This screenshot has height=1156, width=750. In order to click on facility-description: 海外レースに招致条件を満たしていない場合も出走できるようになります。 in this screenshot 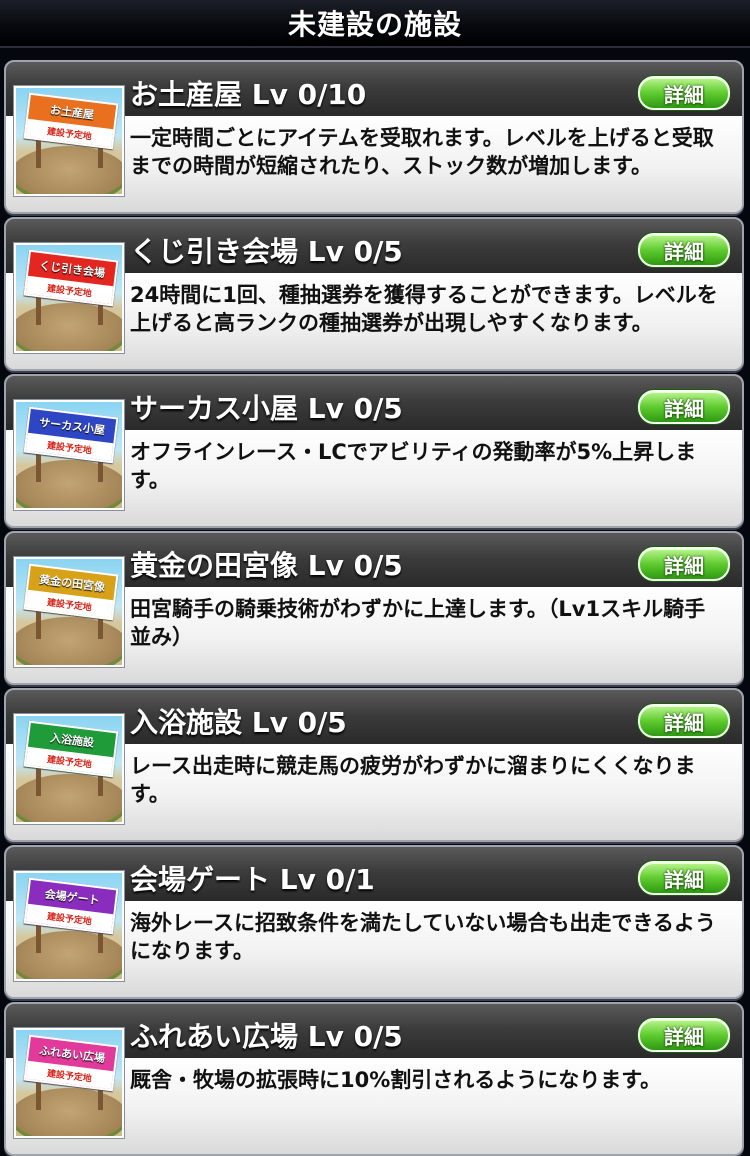, I will do `click(423, 937)`.